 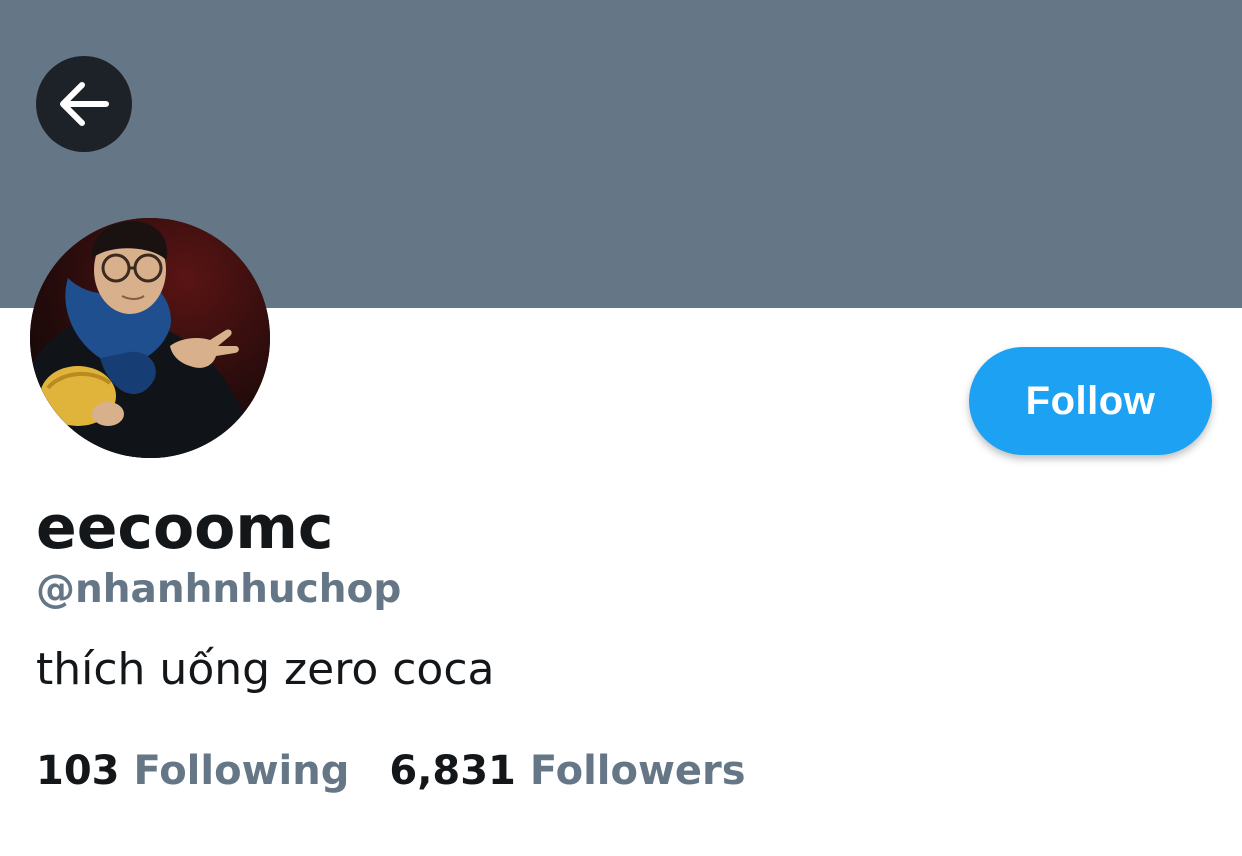 I want to click on followers-label: Followers, so click(x=637, y=771).